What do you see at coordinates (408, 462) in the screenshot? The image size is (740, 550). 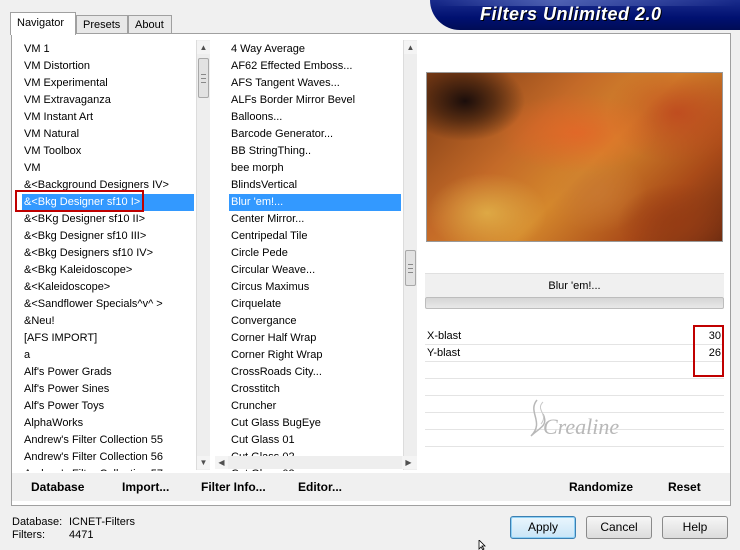 I see `scroll-right-icon: ▶` at bounding box center [408, 462].